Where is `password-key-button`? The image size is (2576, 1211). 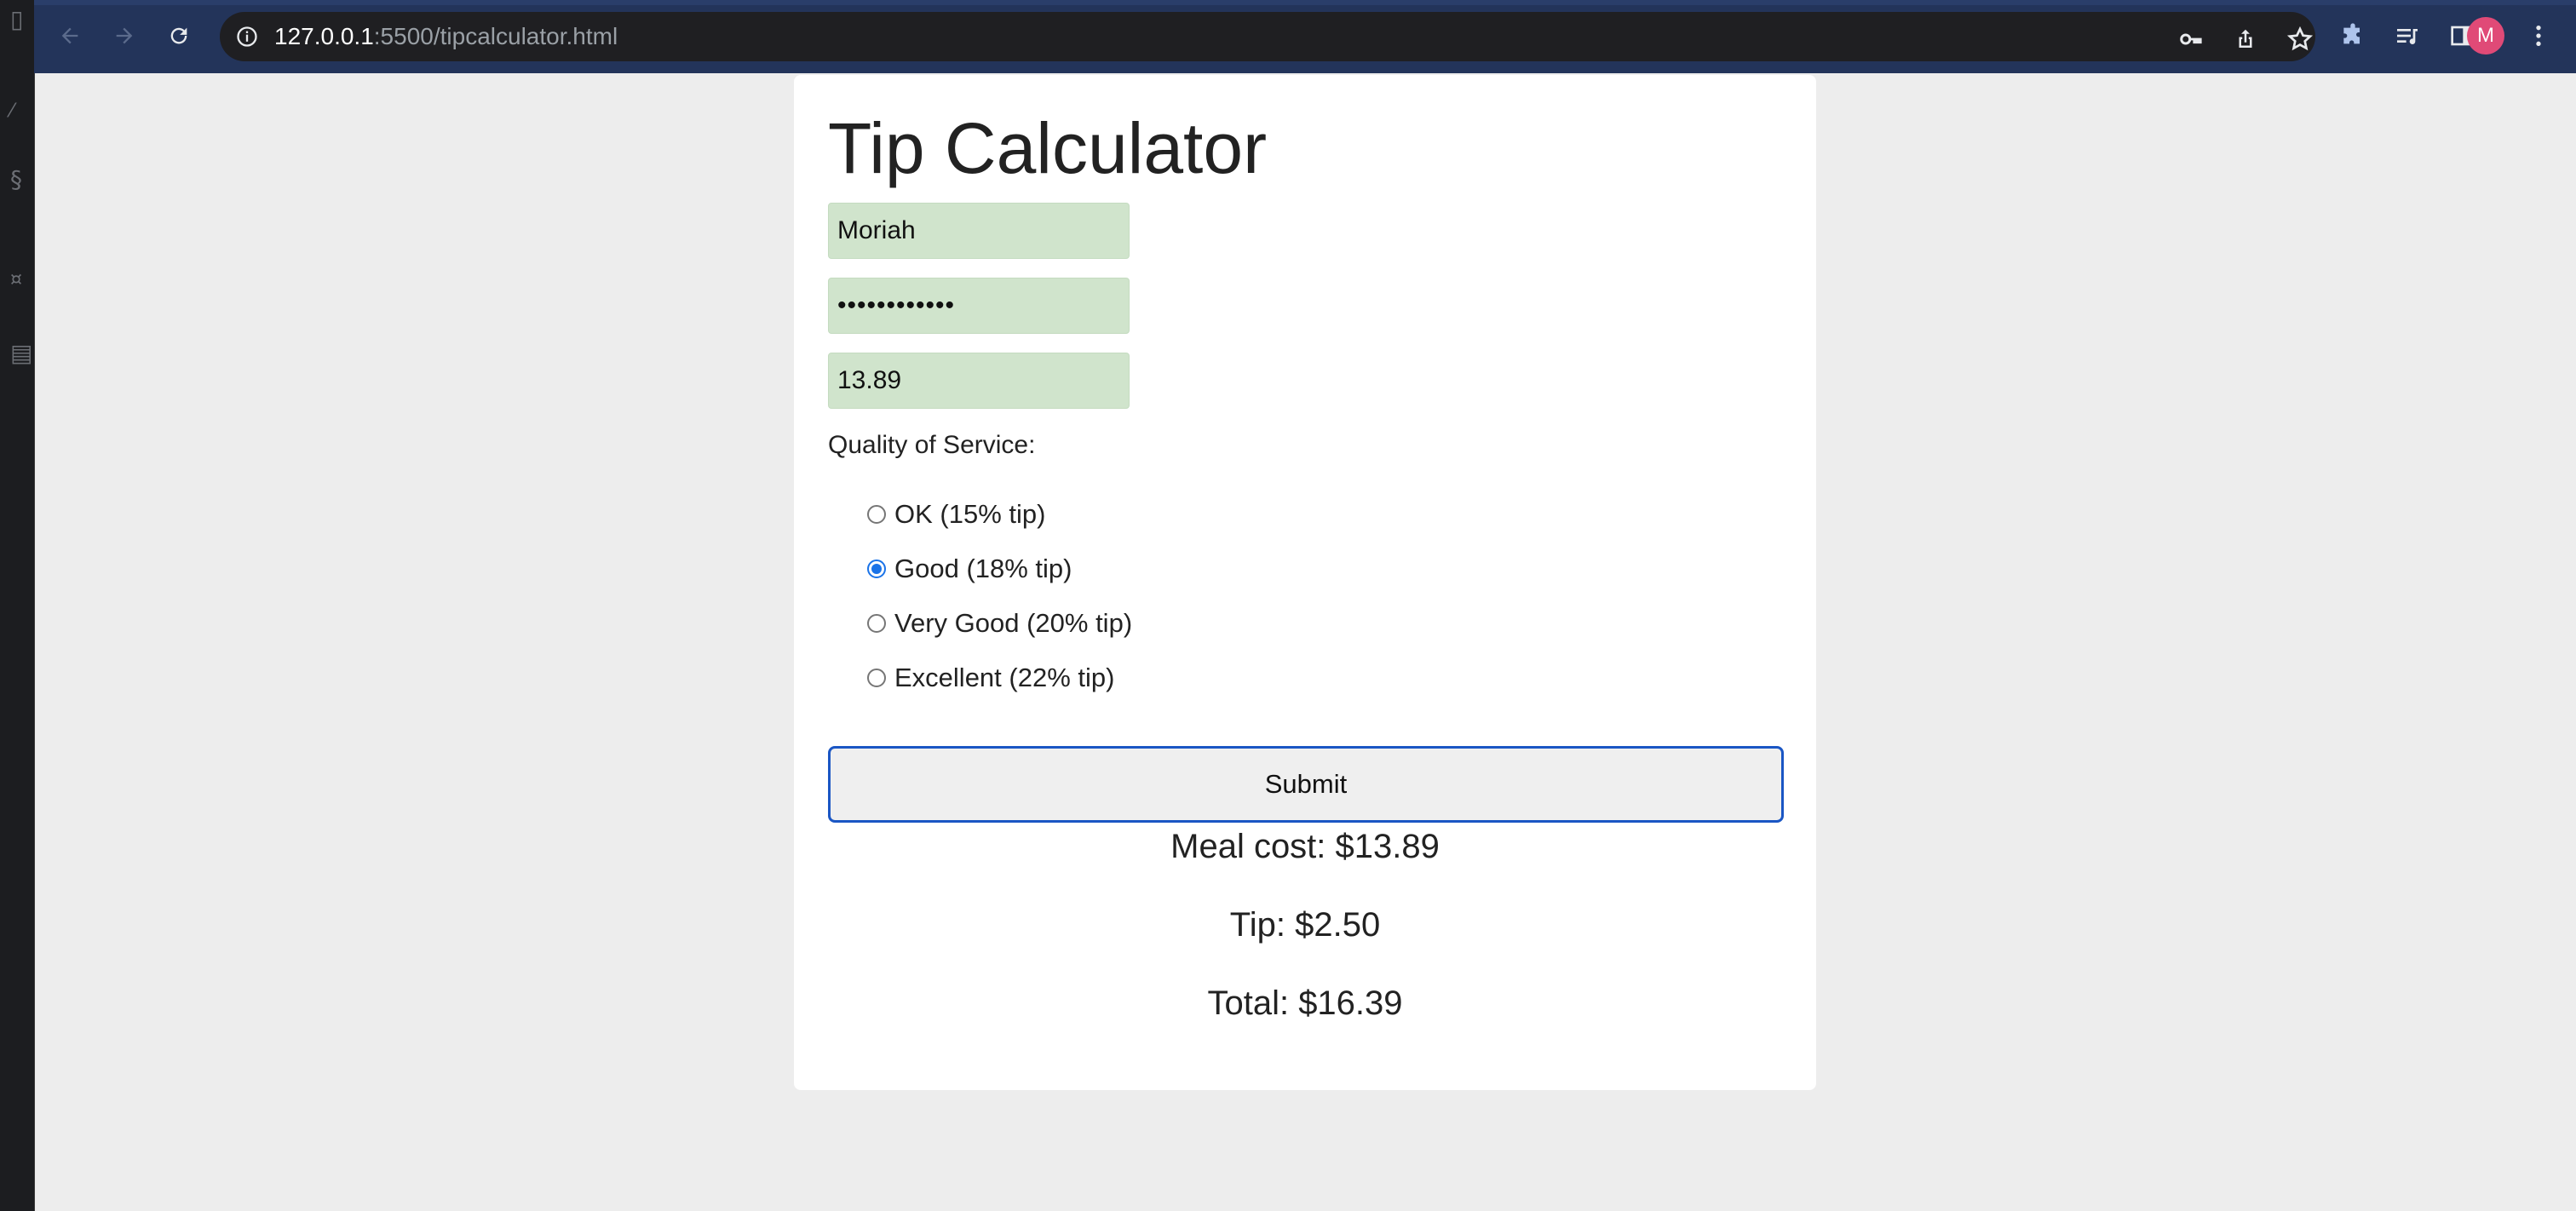
password-key-button is located at coordinates (2191, 39).